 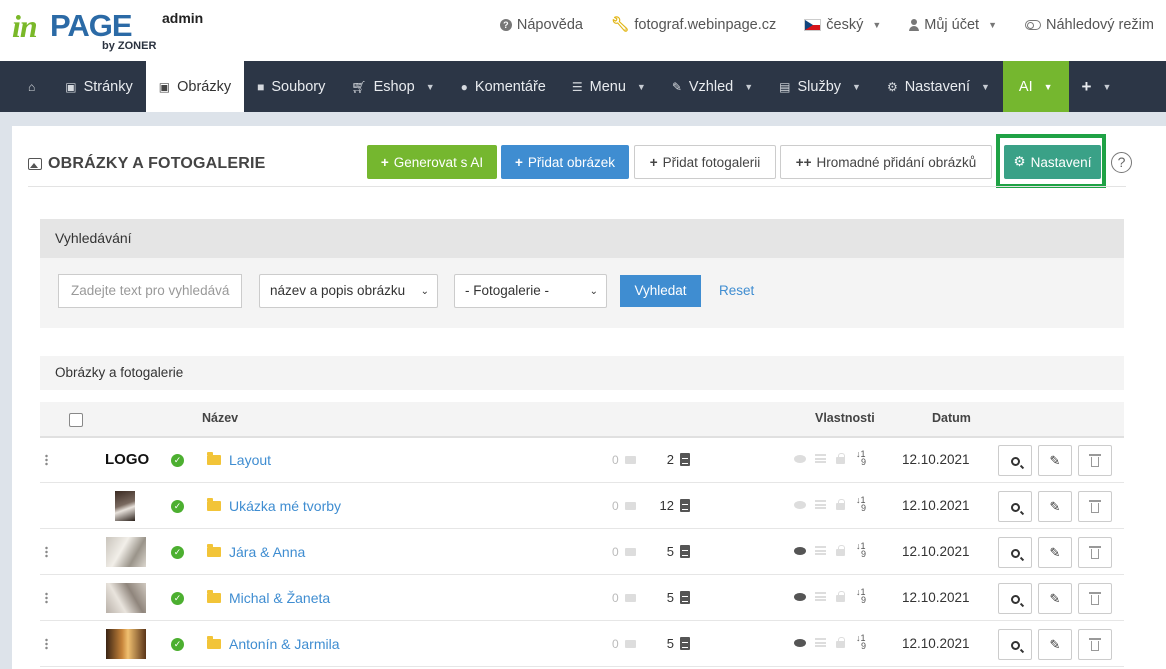 I want to click on nav-pages: ▣ Stránky, so click(x=99, y=86).